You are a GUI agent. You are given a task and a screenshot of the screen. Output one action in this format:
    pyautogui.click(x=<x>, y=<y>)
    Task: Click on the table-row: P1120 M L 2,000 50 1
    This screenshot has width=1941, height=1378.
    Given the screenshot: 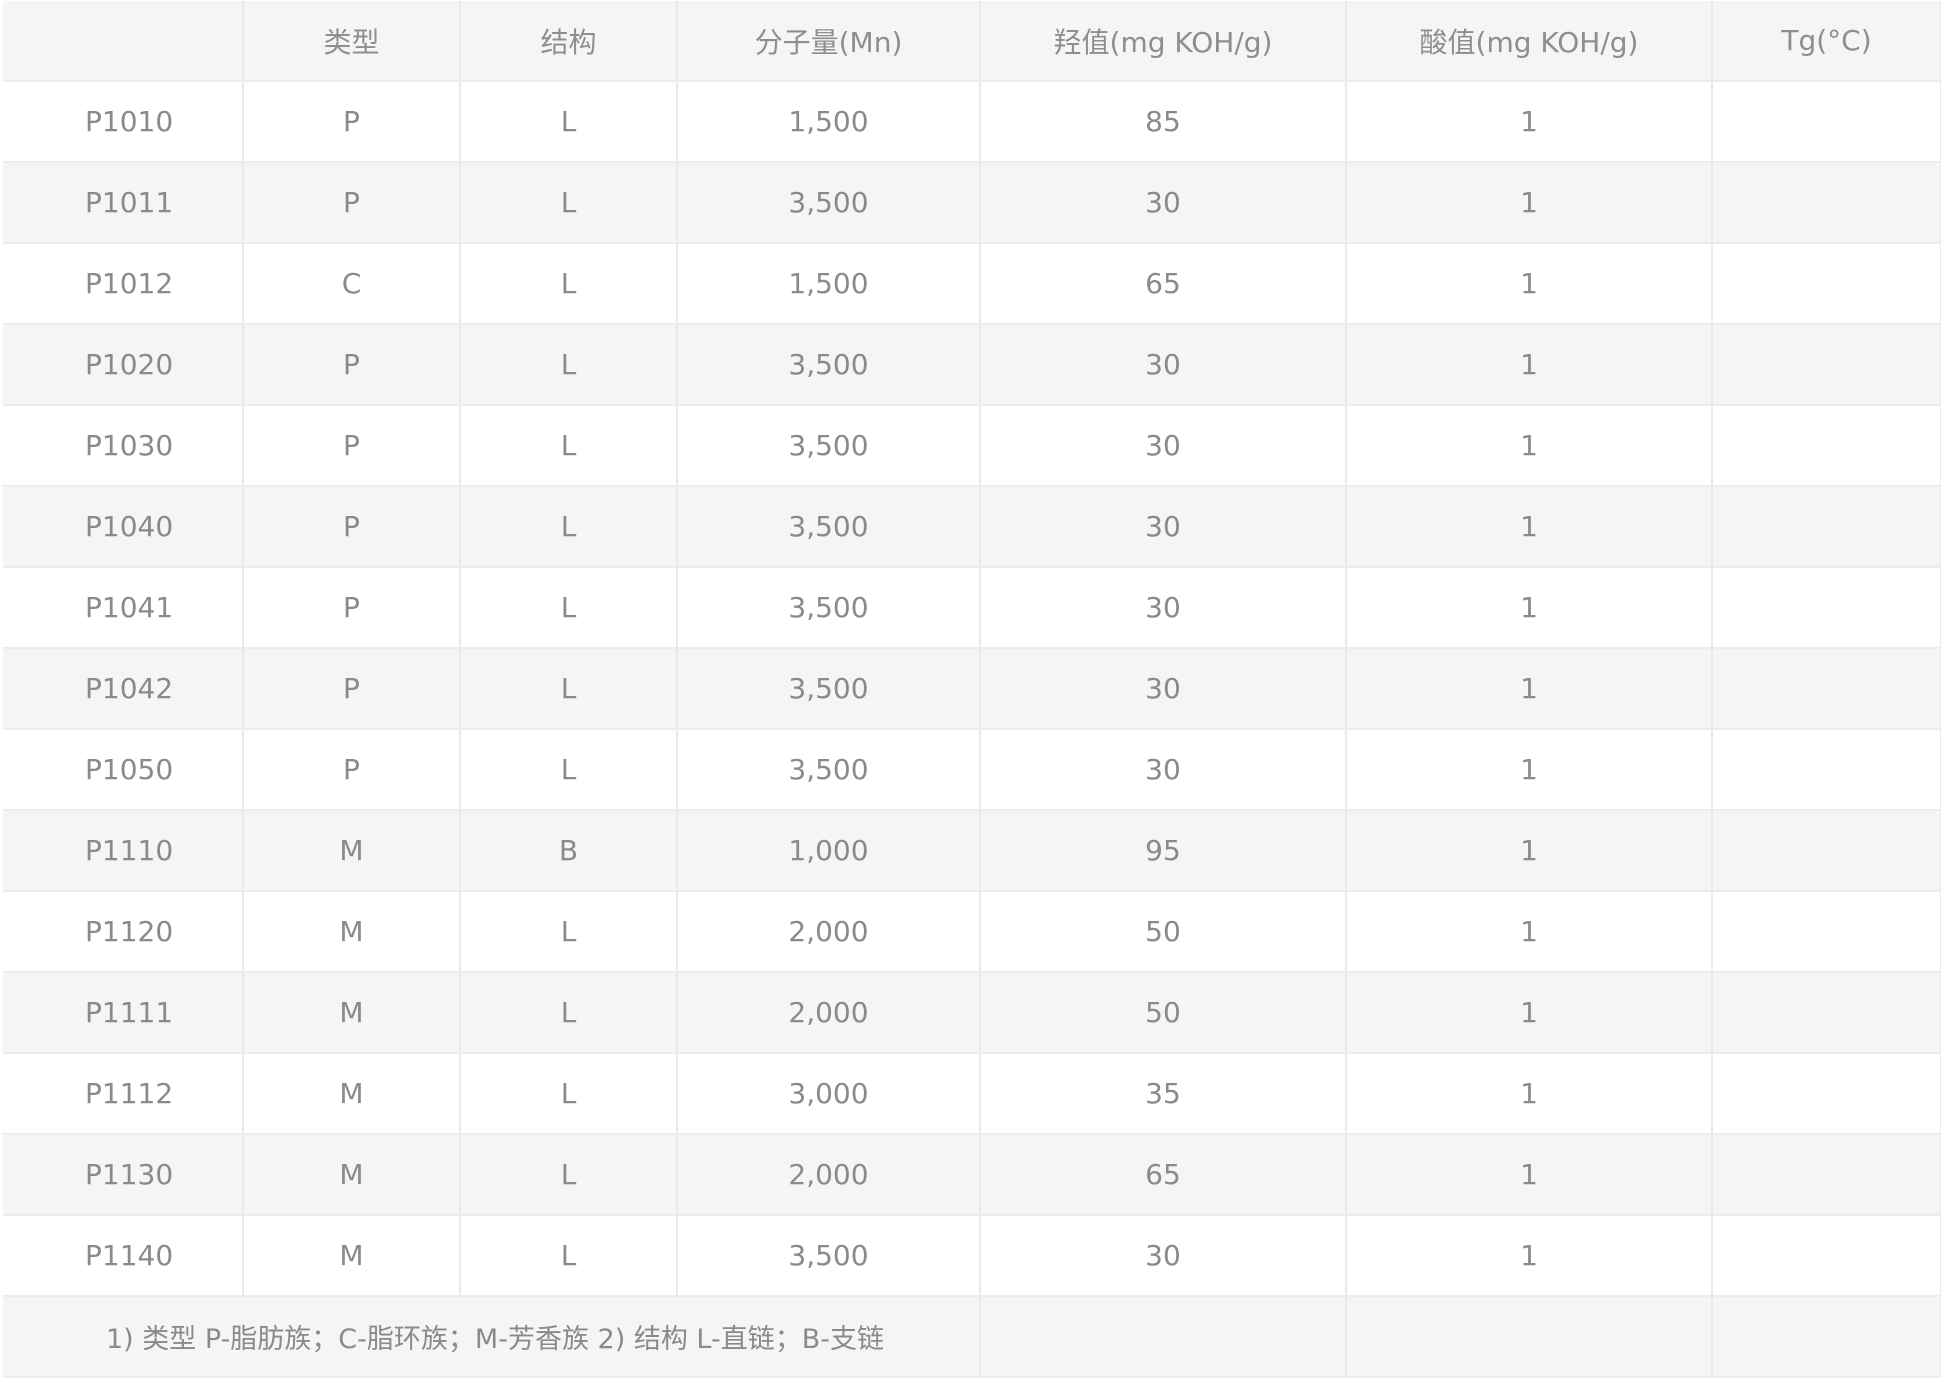 What is the action you would take?
    pyautogui.click(x=972, y=932)
    